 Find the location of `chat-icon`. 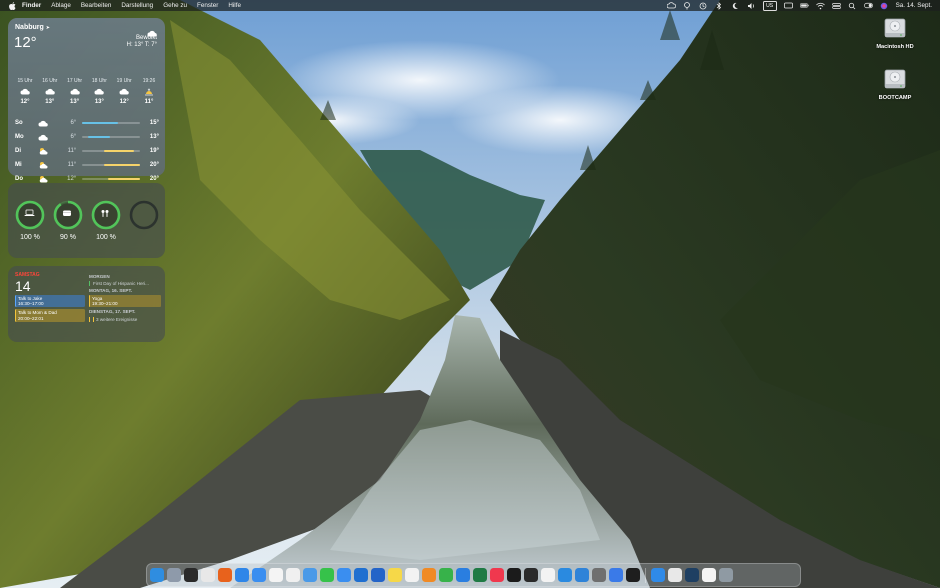

chat-icon is located at coordinates (344, 575).